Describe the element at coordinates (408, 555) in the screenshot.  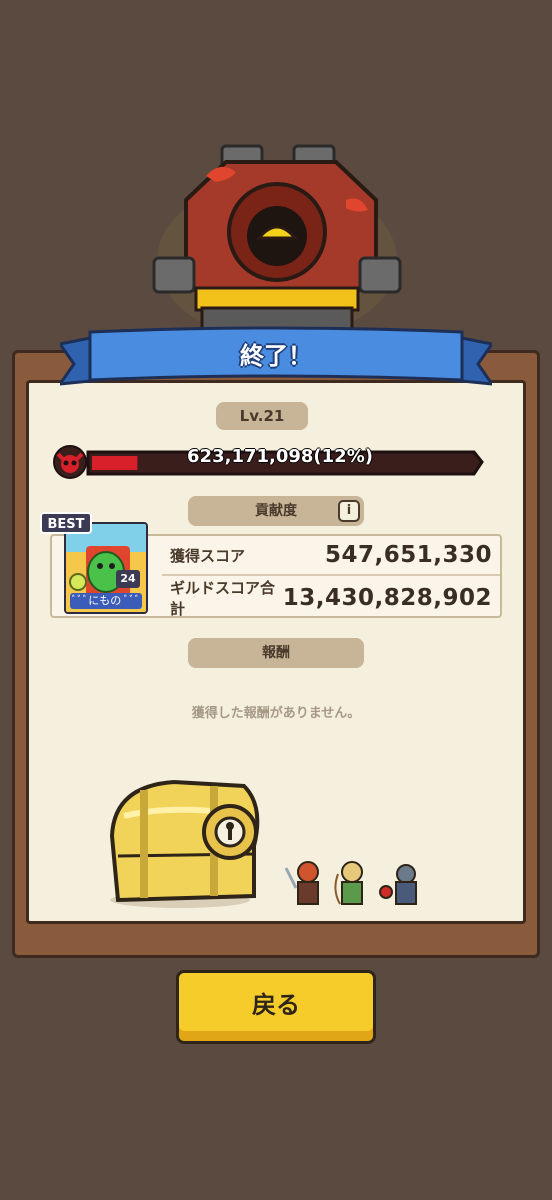
I see `earned-score-value: 547,651,330` at that location.